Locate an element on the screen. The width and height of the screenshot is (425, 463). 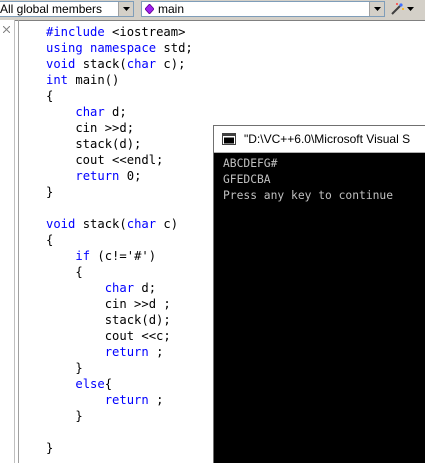
code-line: #include <iostream> is located at coordinates (119, 32).